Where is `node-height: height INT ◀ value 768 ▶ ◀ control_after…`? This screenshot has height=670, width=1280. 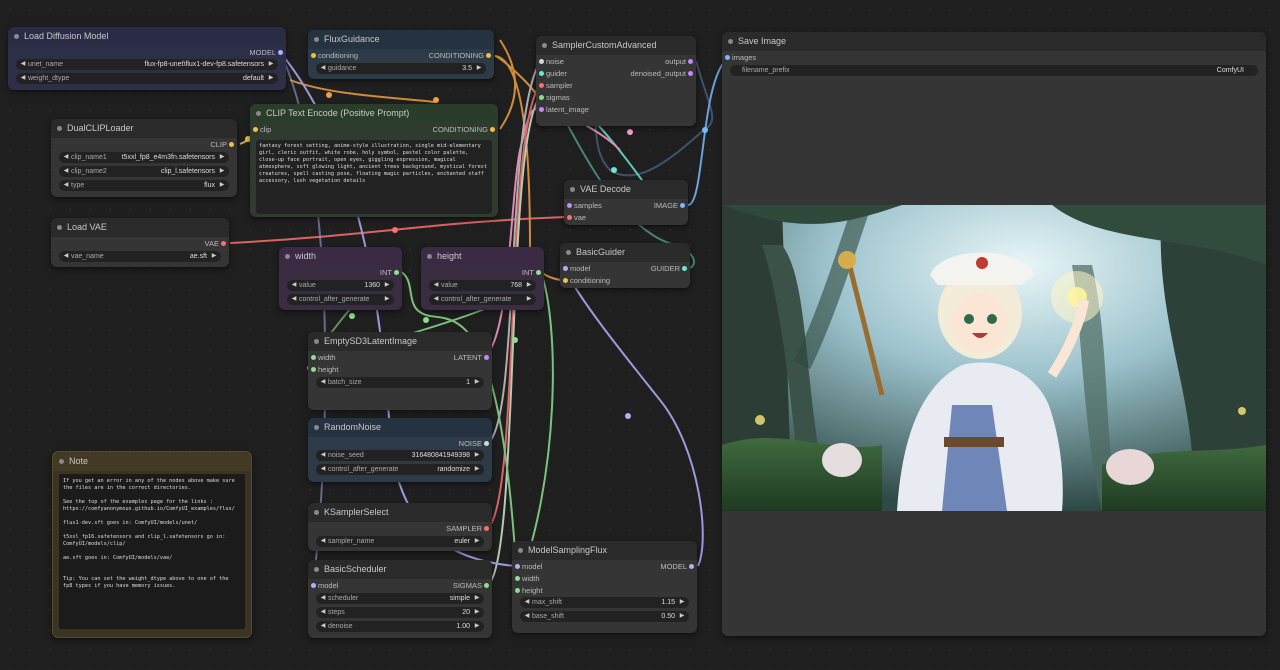
node-height: height INT ◀ value 768 ▶ ◀ control_after… is located at coordinates (482, 278).